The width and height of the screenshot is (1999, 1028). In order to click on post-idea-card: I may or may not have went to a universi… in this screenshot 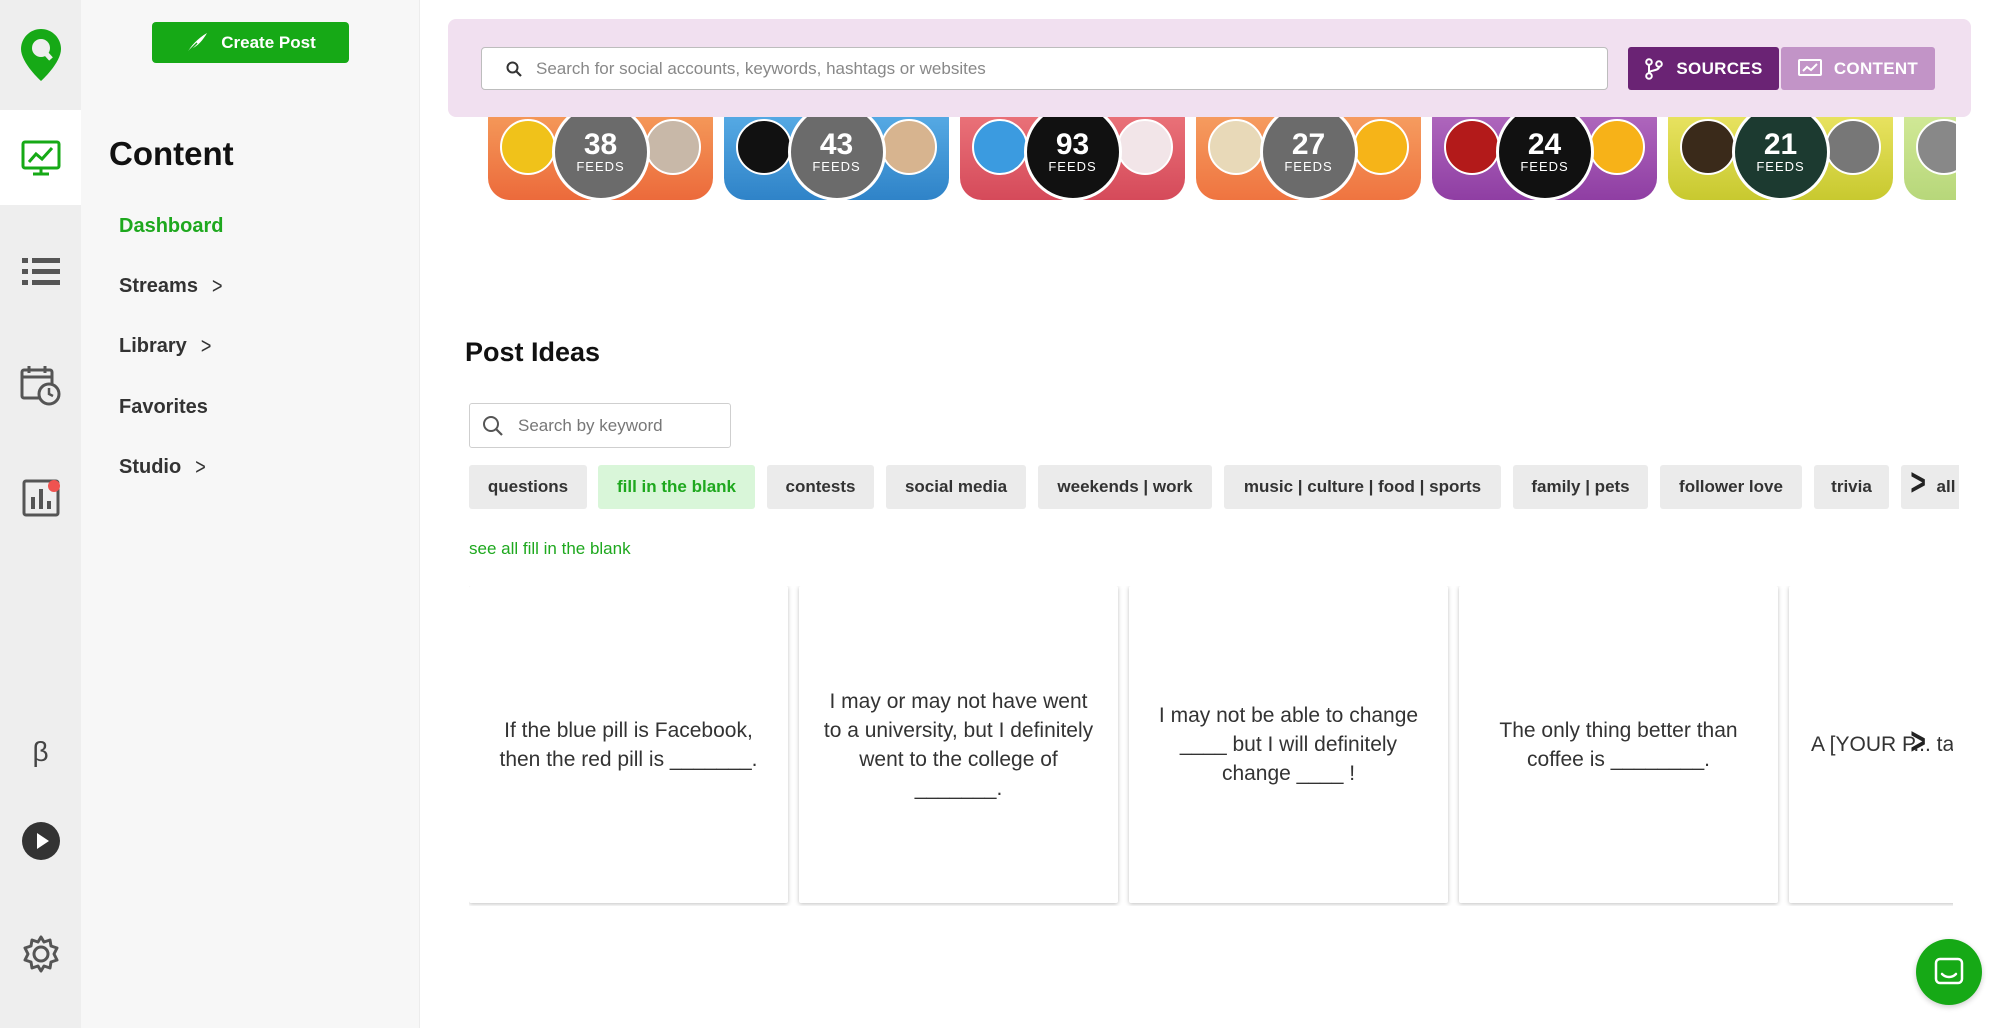, I will do `click(958, 744)`.